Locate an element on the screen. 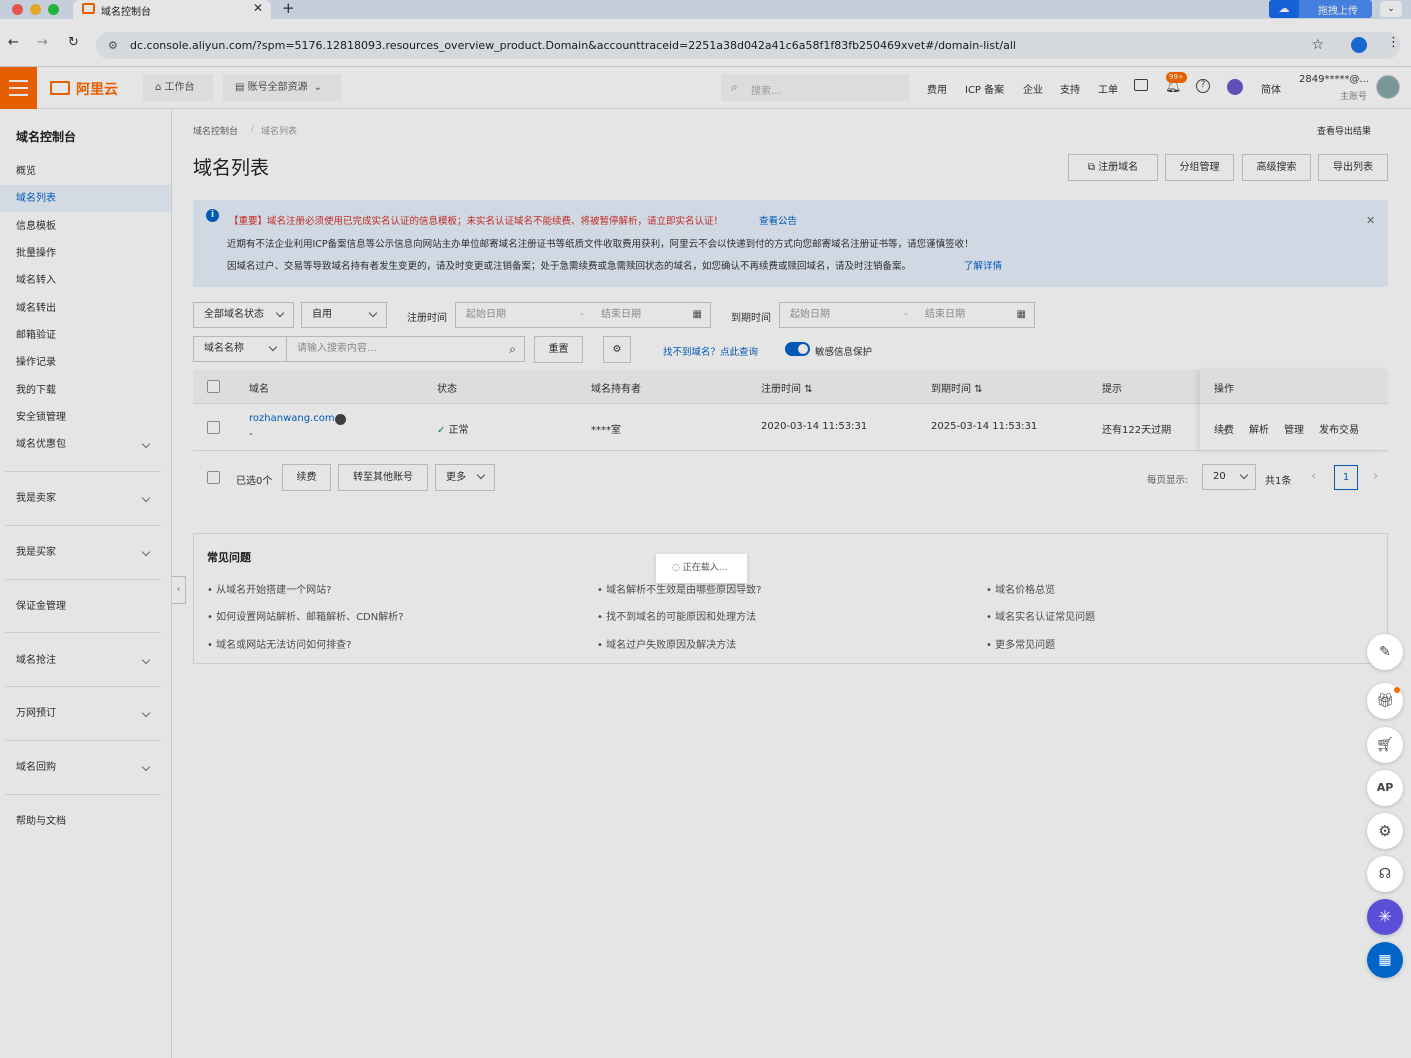  privacy-toggle is located at coordinates (797, 349).